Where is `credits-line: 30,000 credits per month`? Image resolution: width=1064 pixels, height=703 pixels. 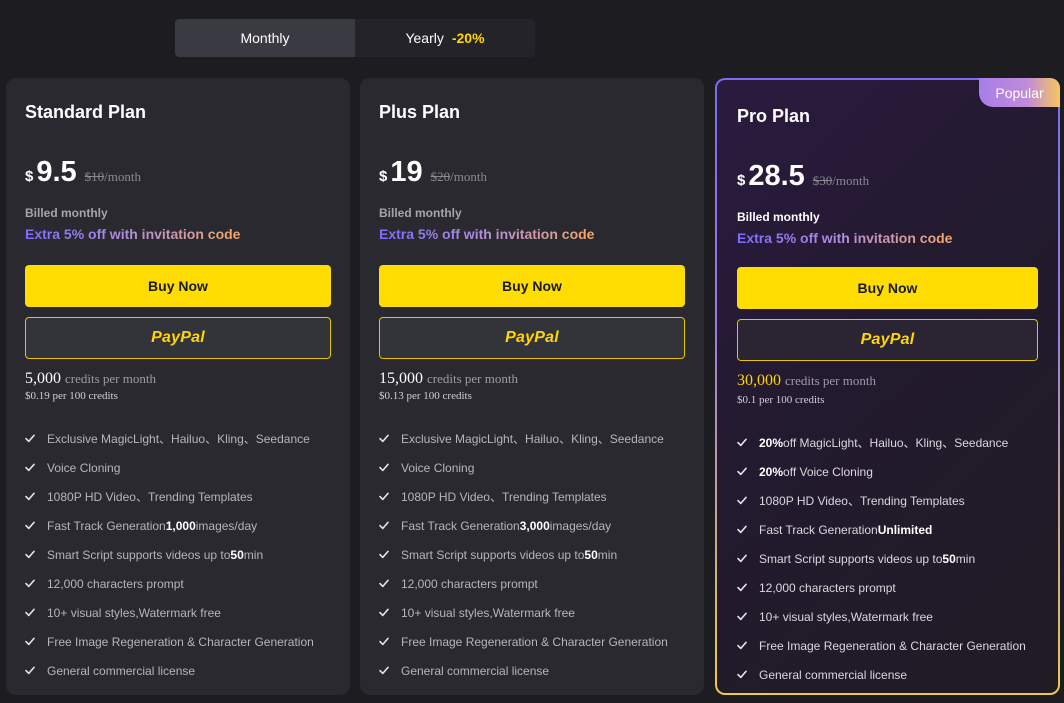 credits-line: 30,000 credits per month is located at coordinates (806, 381).